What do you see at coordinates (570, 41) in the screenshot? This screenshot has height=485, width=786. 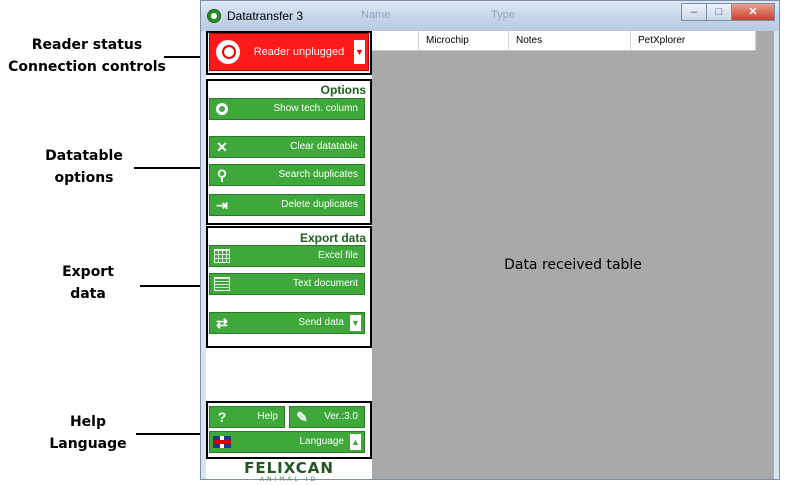 I see `column-header-notes: Notes` at bounding box center [570, 41].